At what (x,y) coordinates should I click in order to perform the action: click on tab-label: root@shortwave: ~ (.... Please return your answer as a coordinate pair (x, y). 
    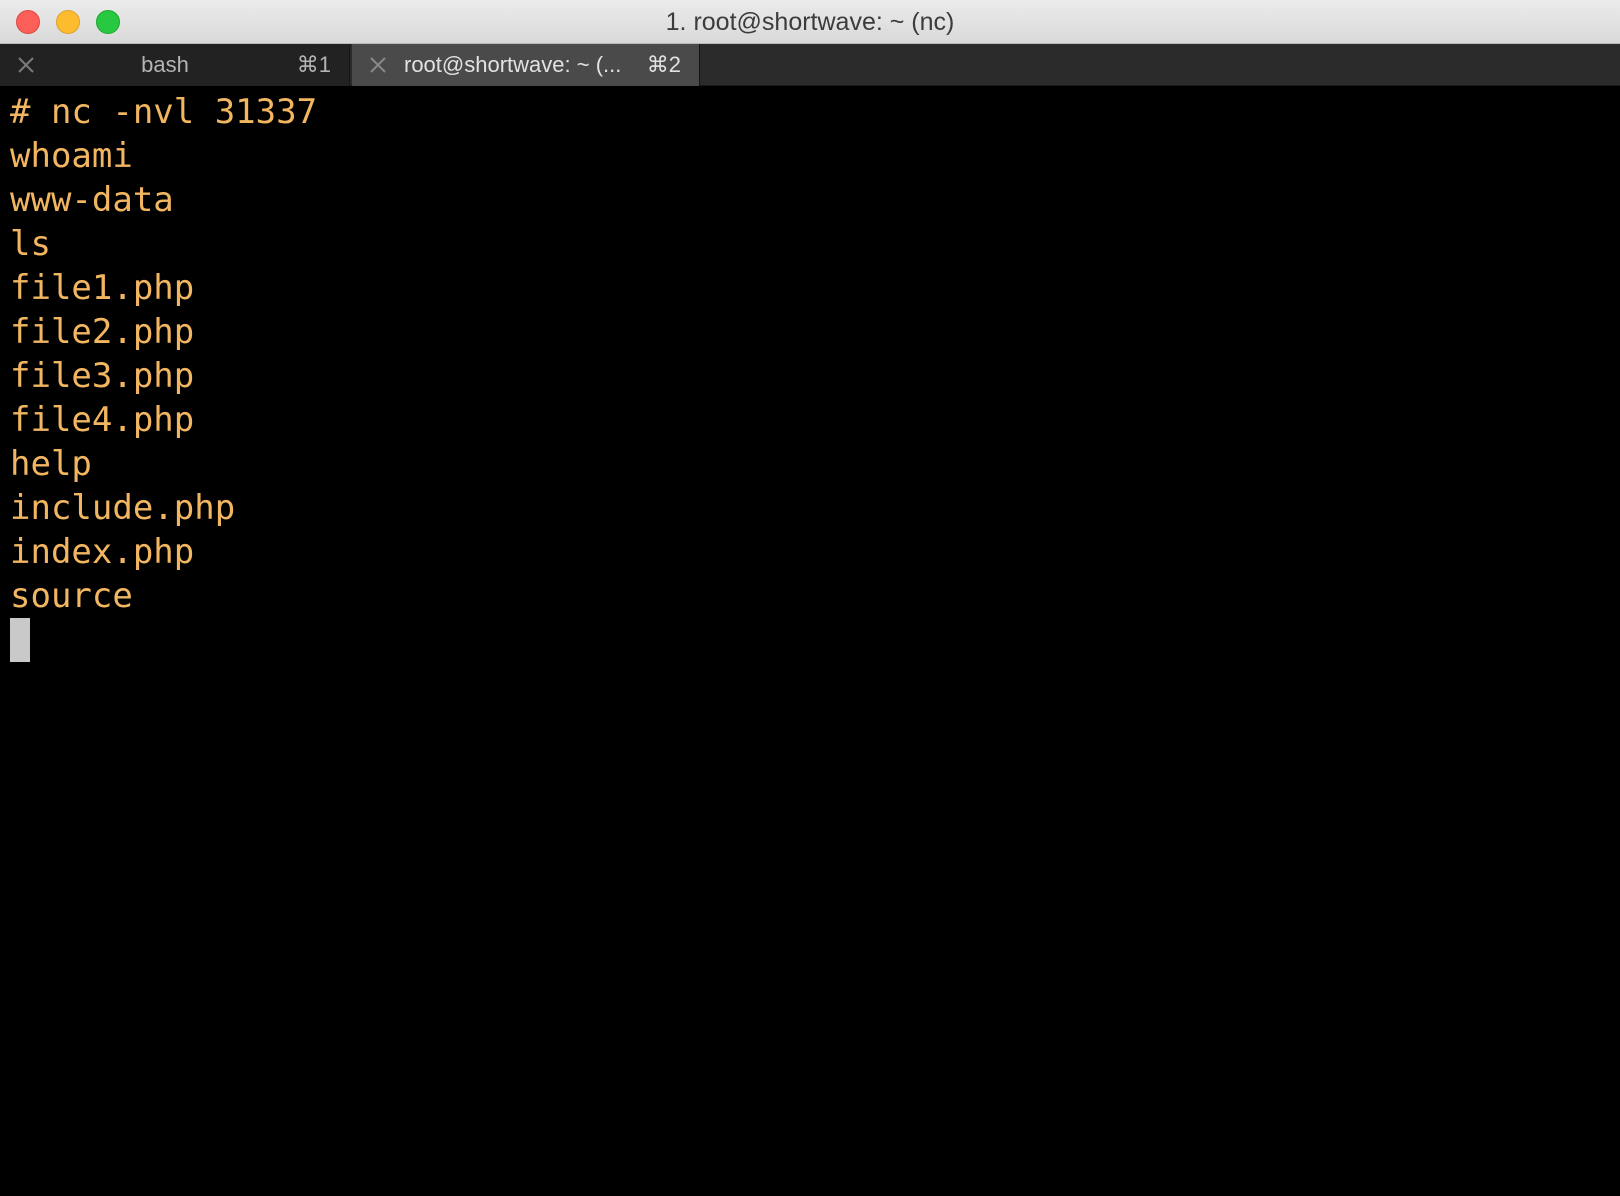
    Looking at the image, I should click on (513, 64).